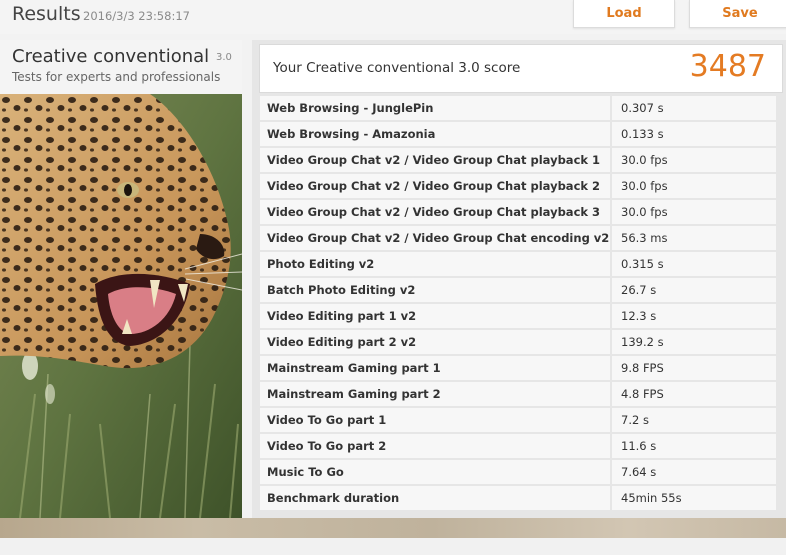  Describe the element at coordinates (136, 16) in the screenshot. I see `result-timestamp: 2016/3/3 23:58:17` at that location.